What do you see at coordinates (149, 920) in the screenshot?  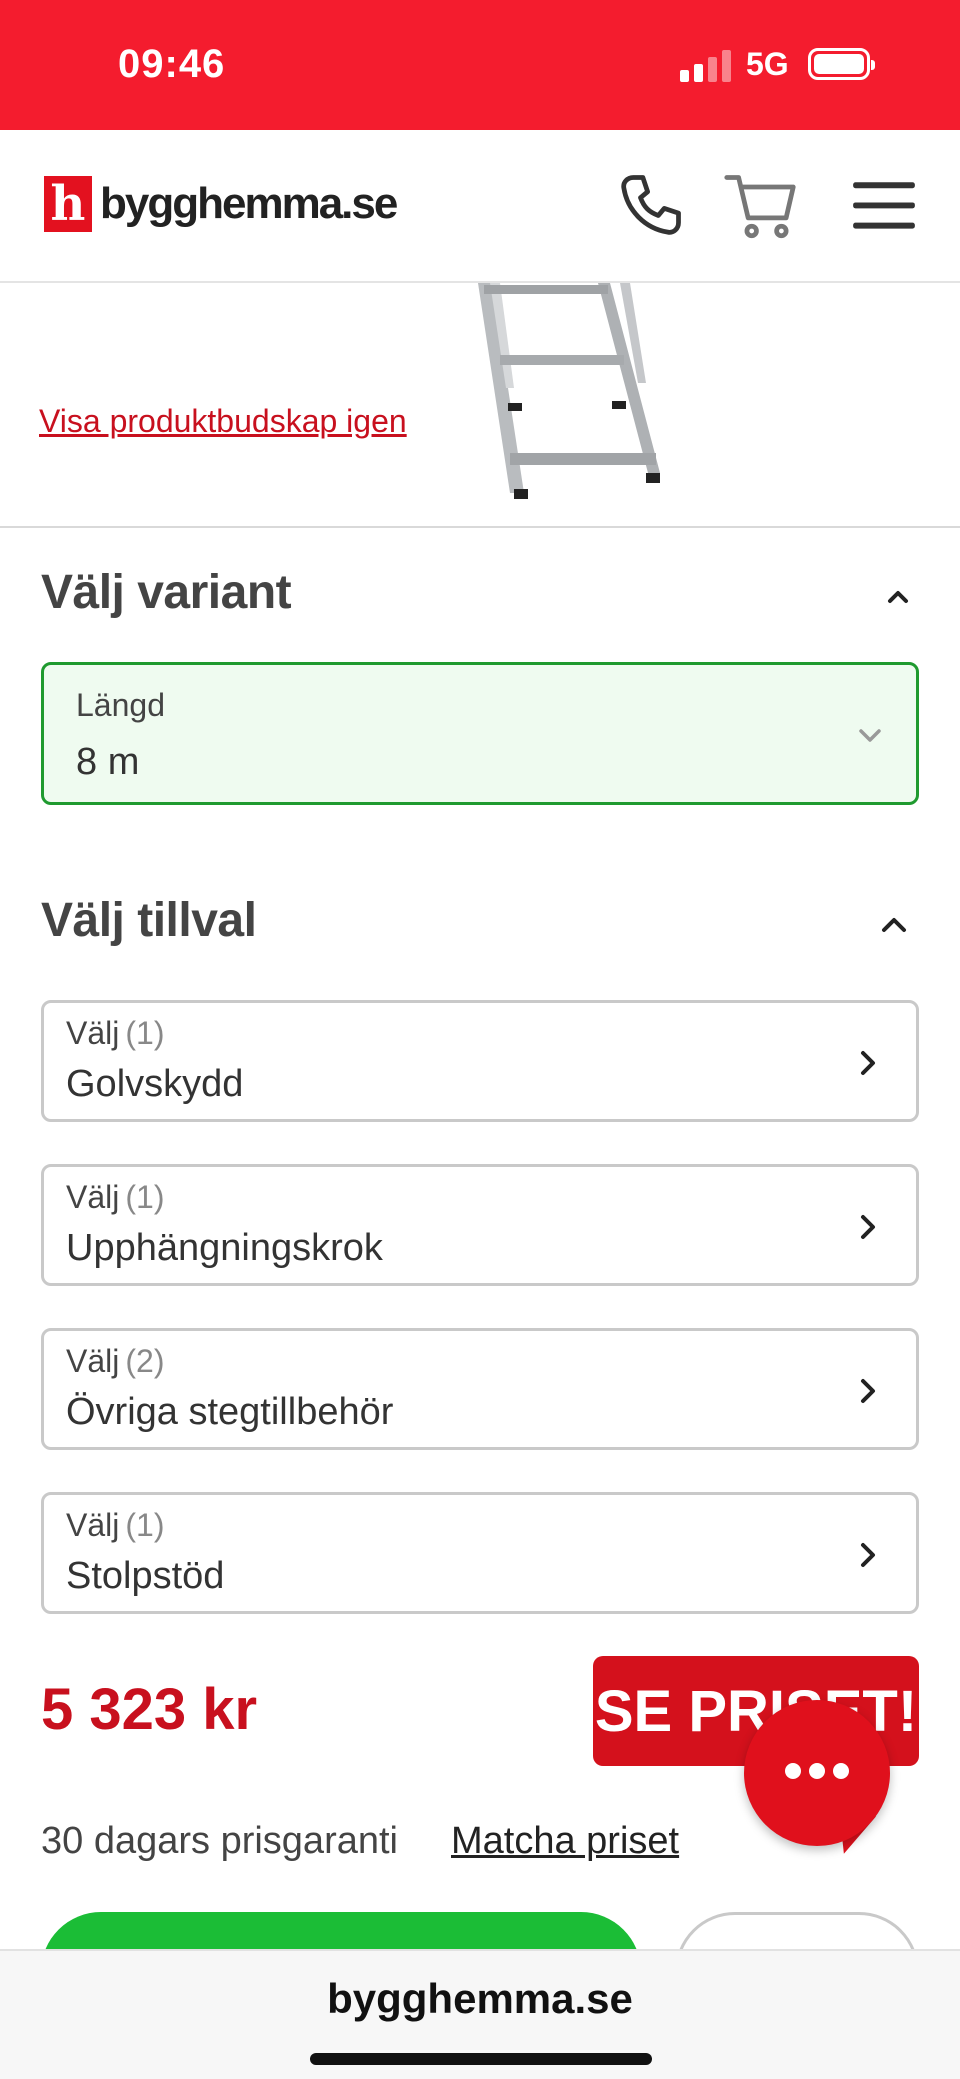 I see `options-section-title: Välj tillval` at bounding box center [149, 920].